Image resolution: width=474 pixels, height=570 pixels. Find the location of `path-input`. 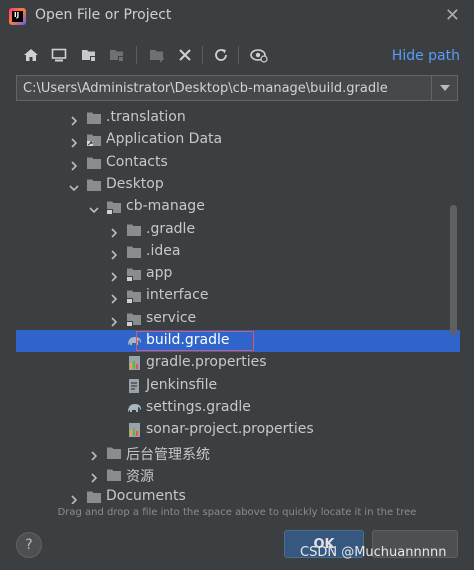

path-input is located at coordinates (224, 88).